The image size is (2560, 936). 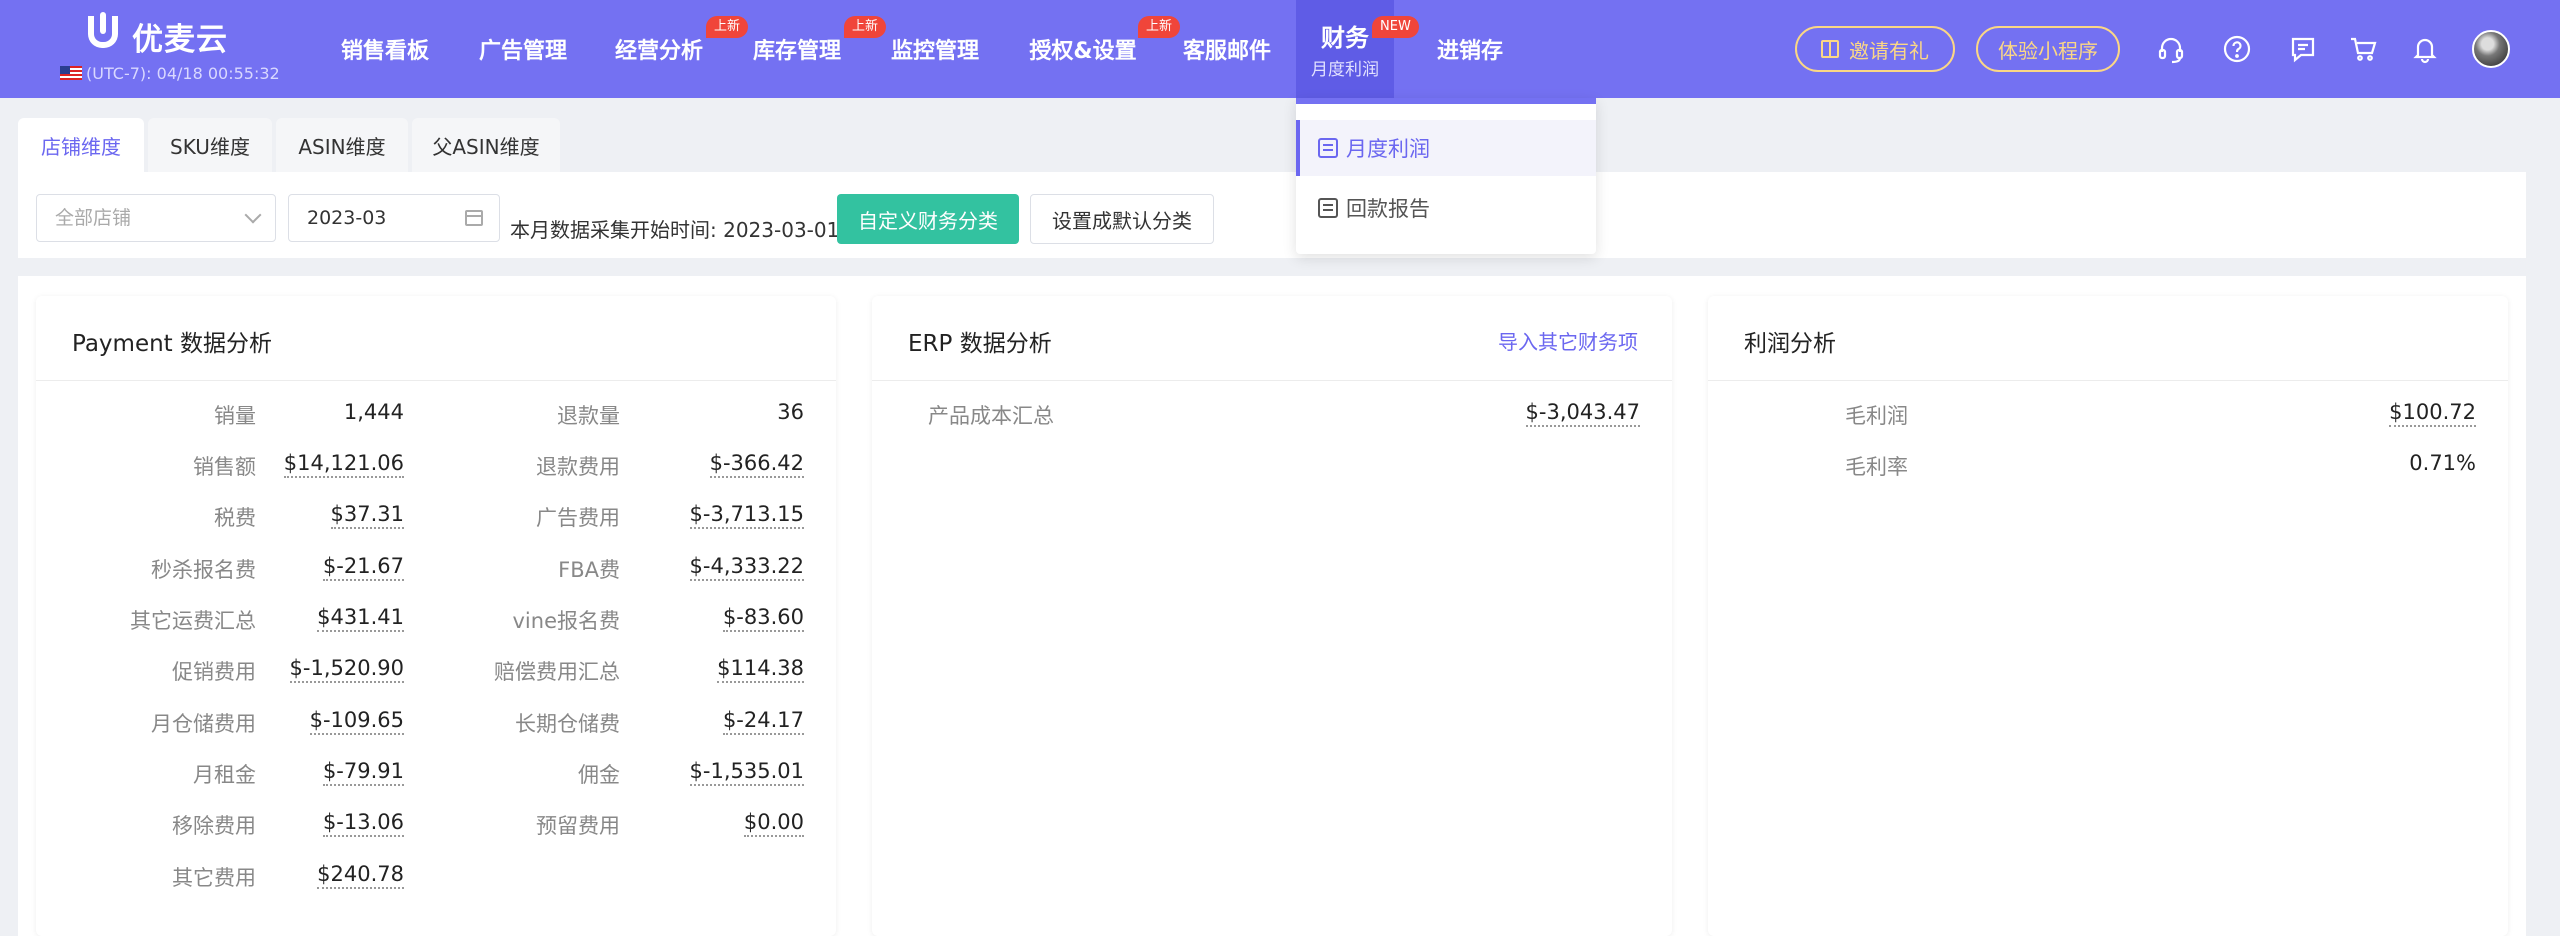 What do you see at coordinates (193, 621) in the screenshot?
I see `metric-label: 其它运费汇总` at bounding box center [193, 621].